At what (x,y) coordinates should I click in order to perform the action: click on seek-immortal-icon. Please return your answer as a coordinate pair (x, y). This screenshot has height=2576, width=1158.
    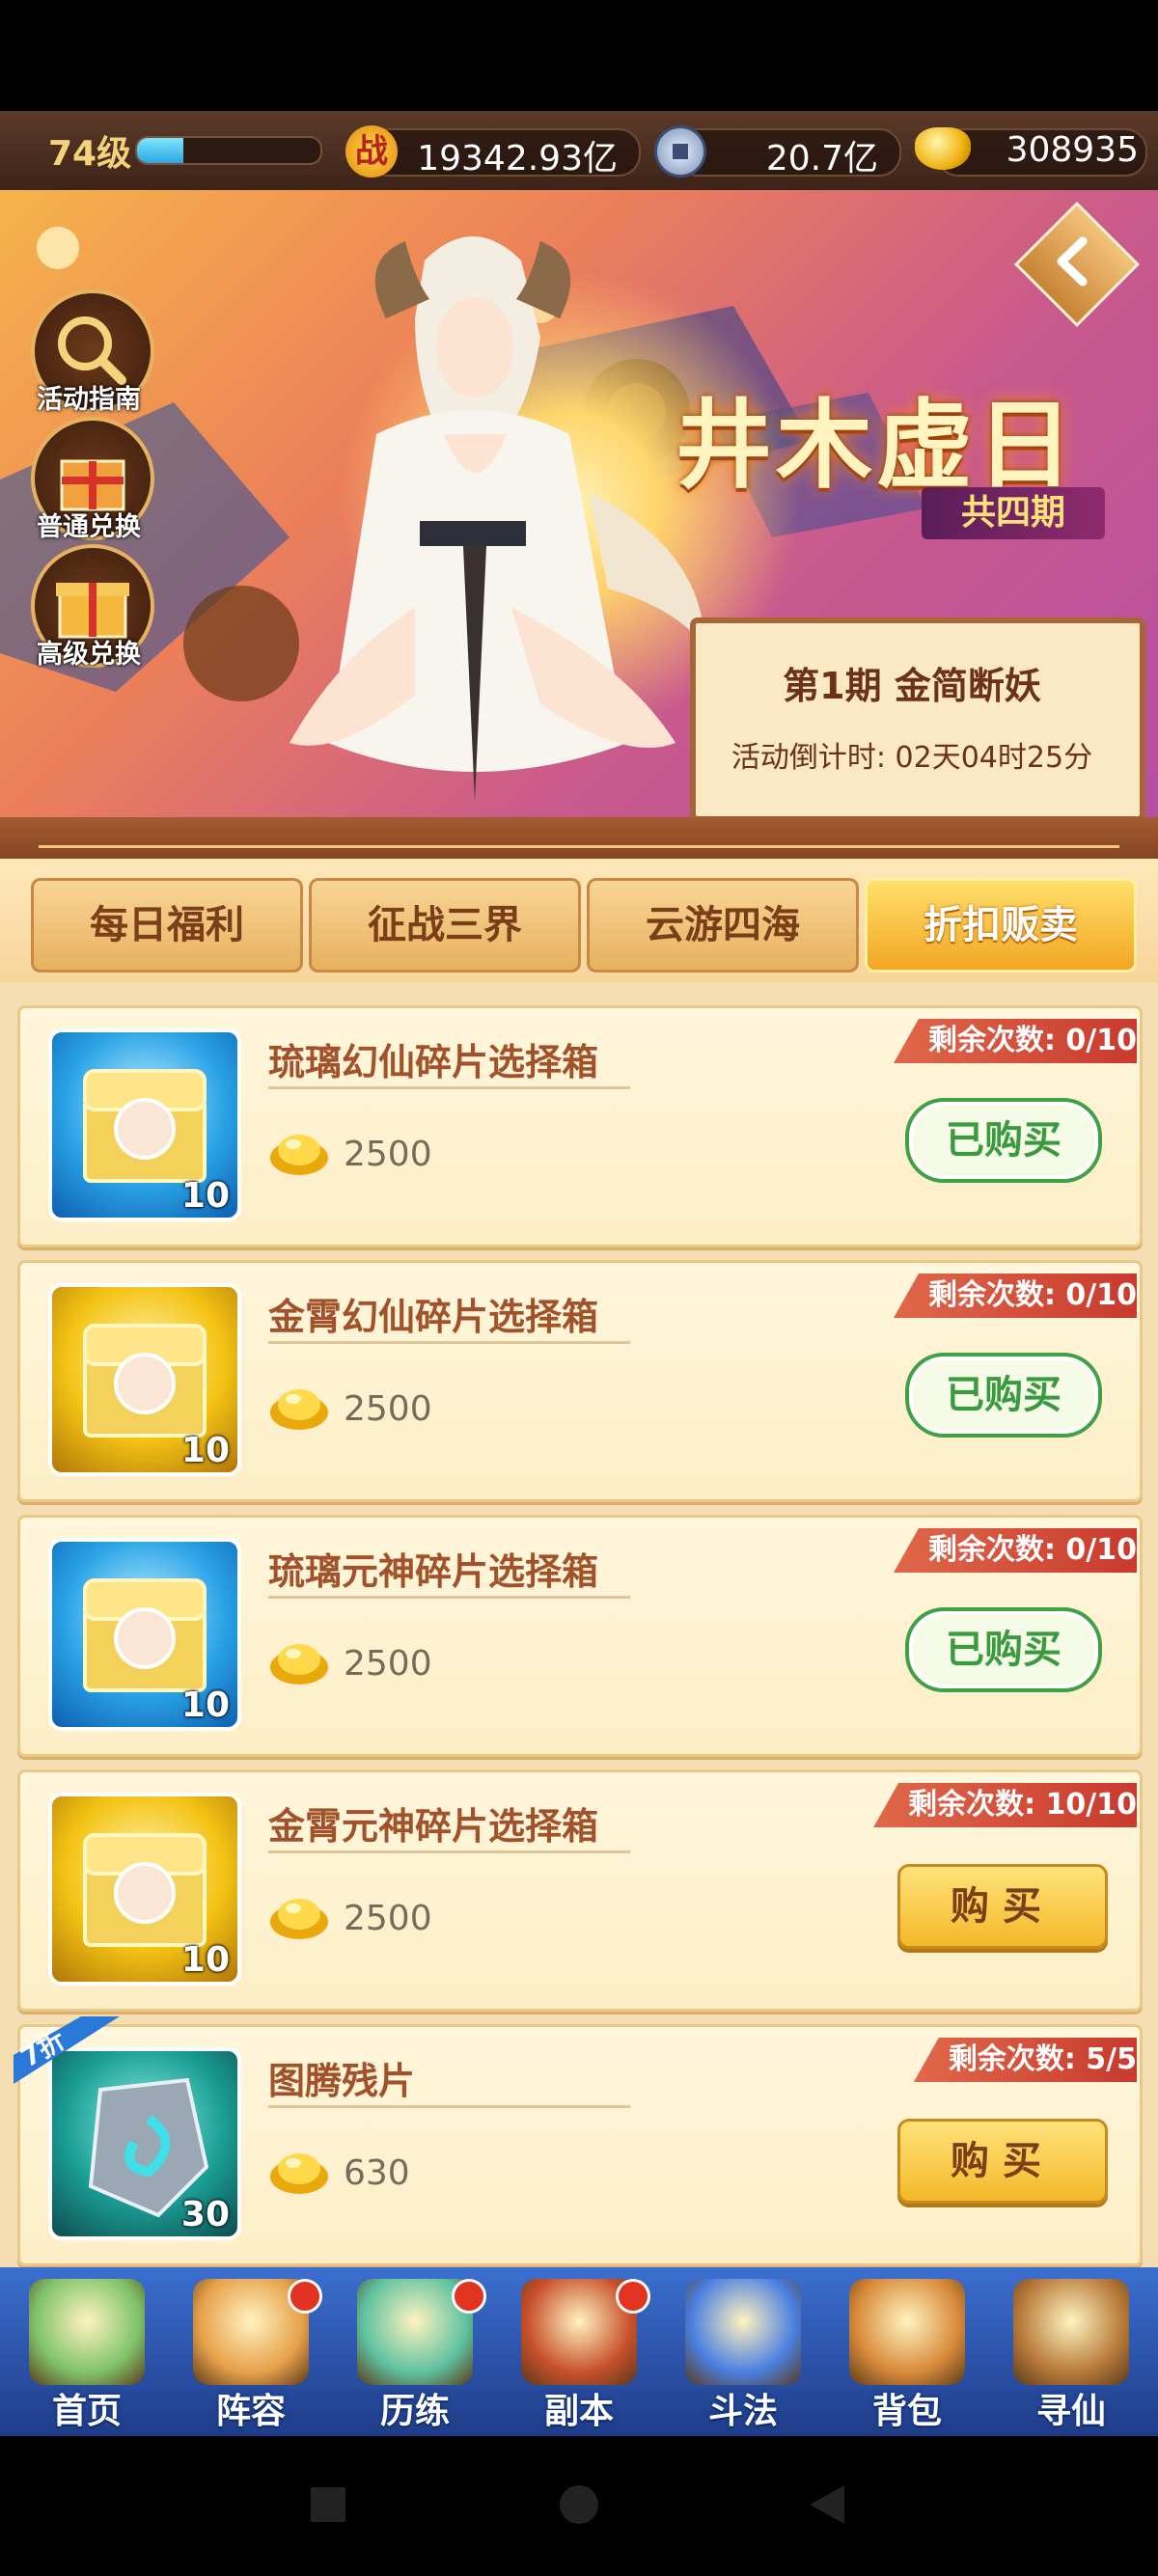
    Looking at the image, I should click on (1071, 2332).